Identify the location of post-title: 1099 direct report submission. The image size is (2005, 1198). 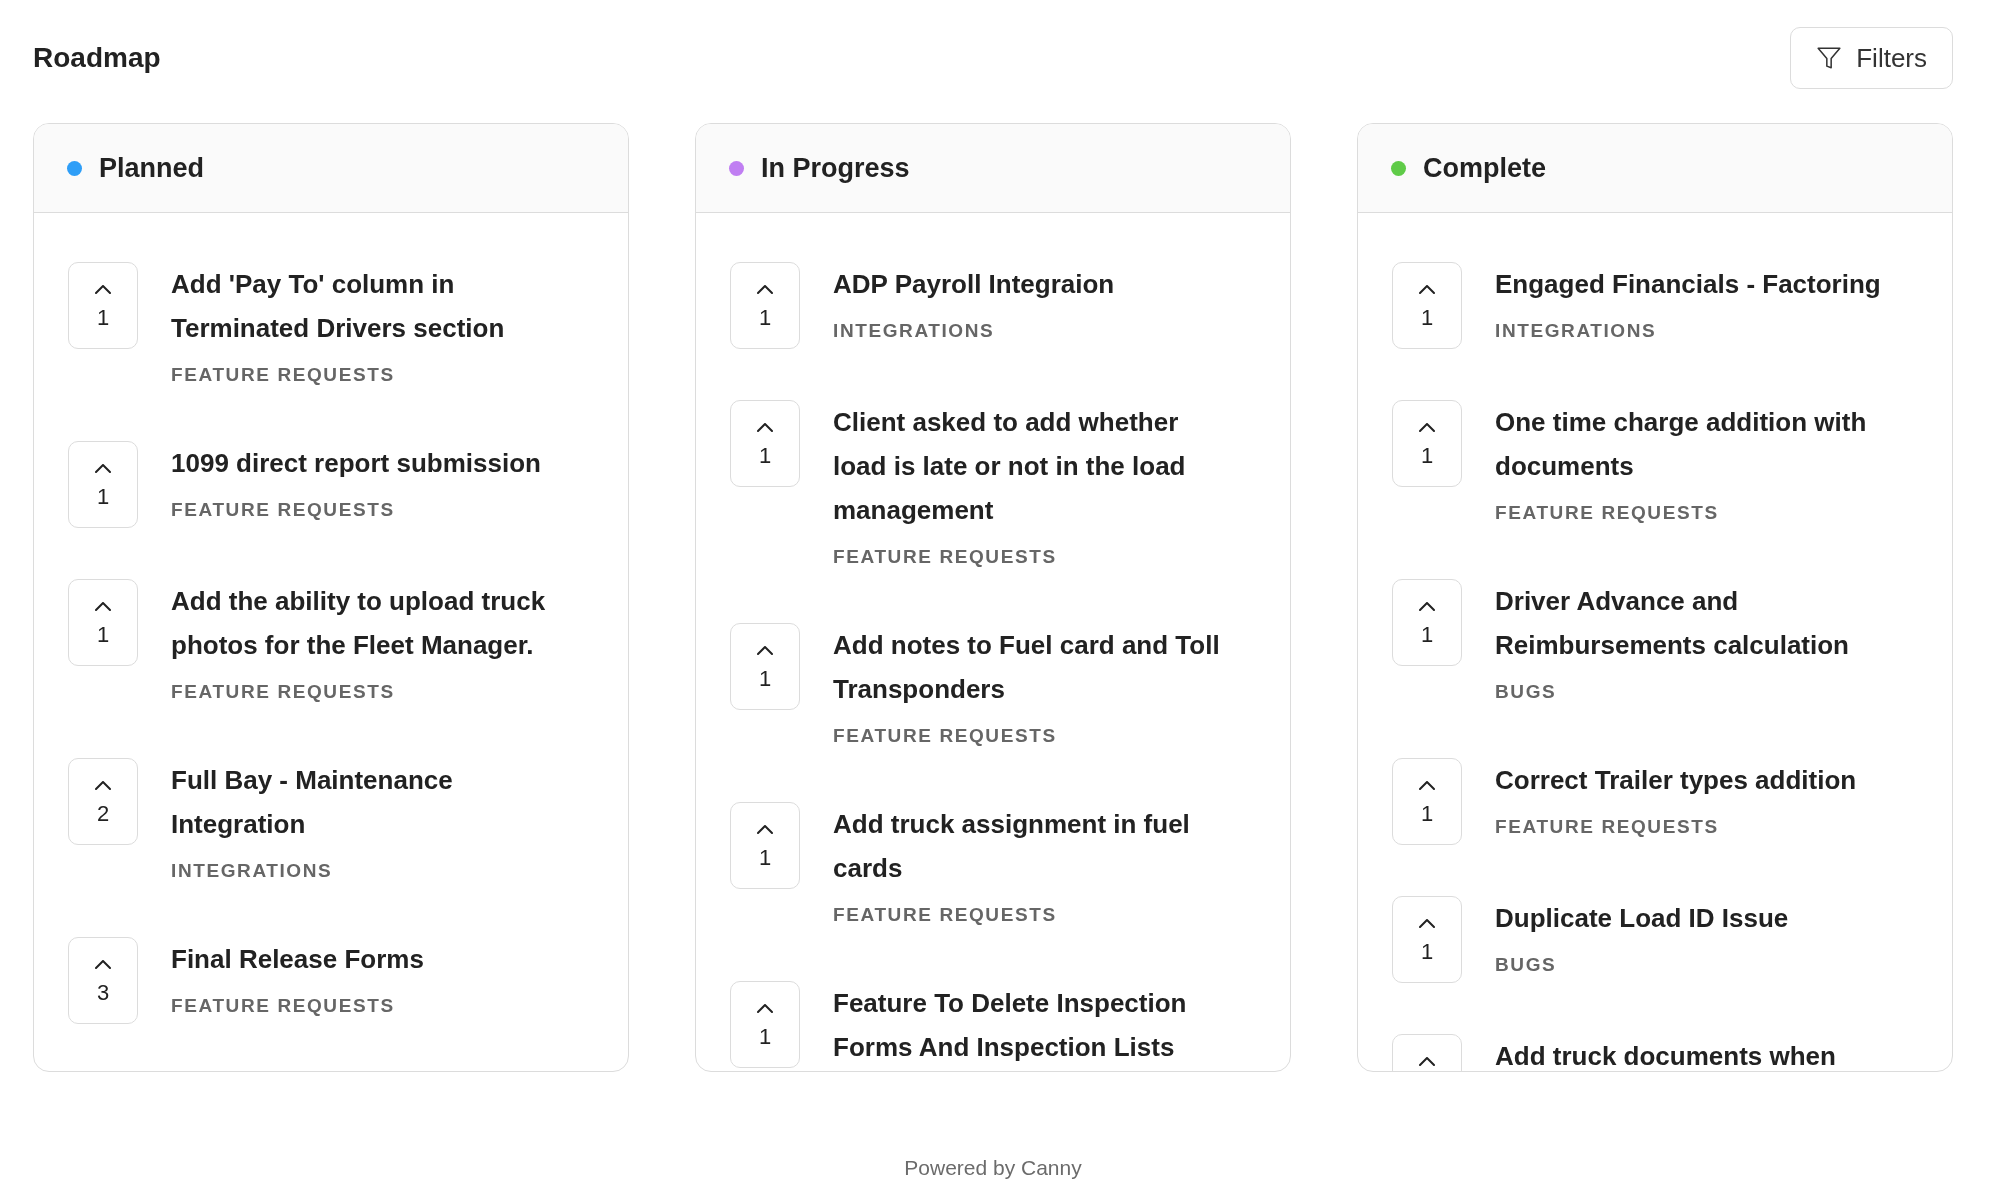
(369, 463).